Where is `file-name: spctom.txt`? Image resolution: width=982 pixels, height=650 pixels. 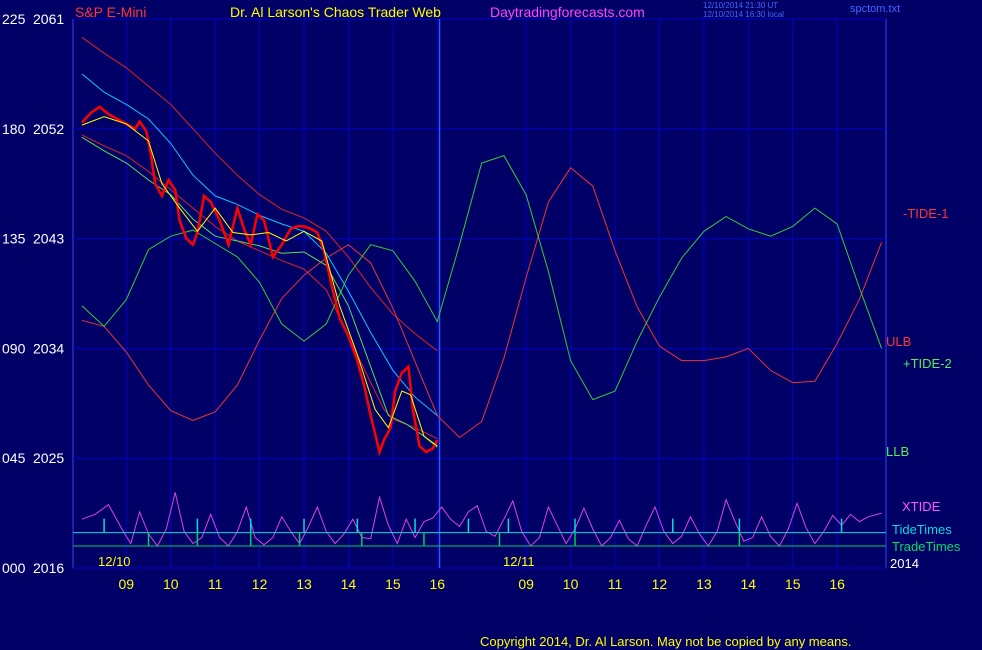 file-name: spctom.txt is located at coordinates (875, 9).